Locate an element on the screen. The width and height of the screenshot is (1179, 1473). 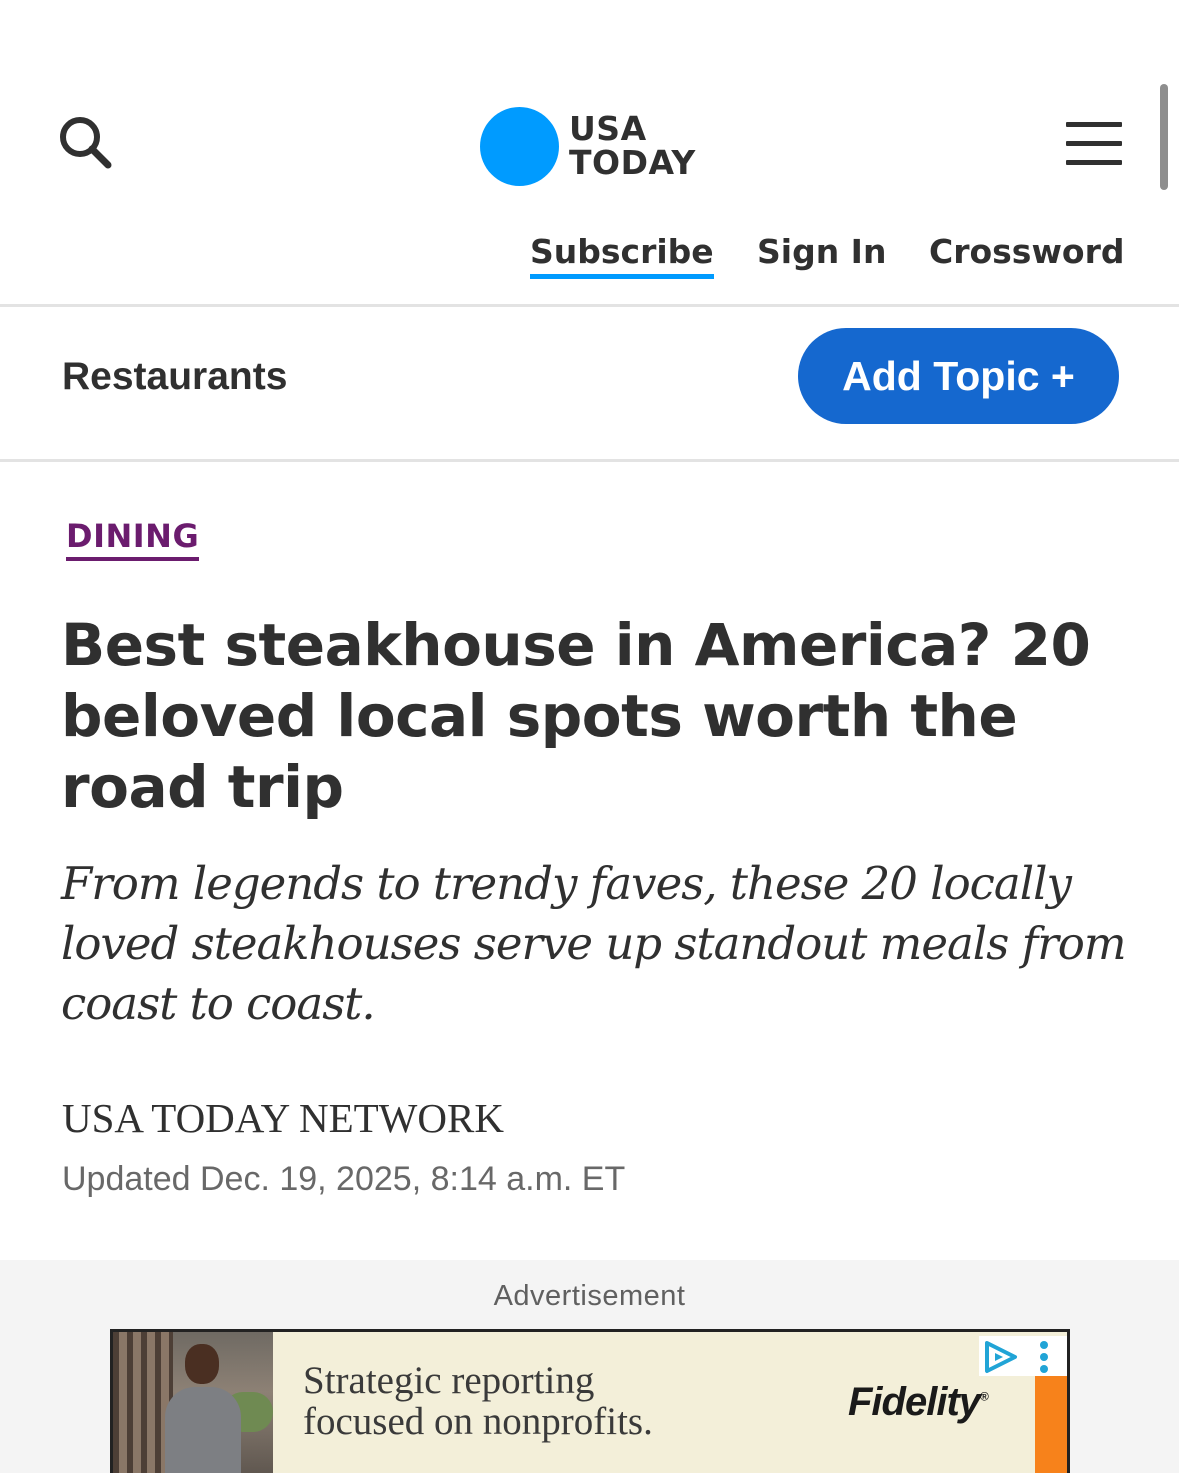
logo-line-1: USA is located at coordinates (608, 128).